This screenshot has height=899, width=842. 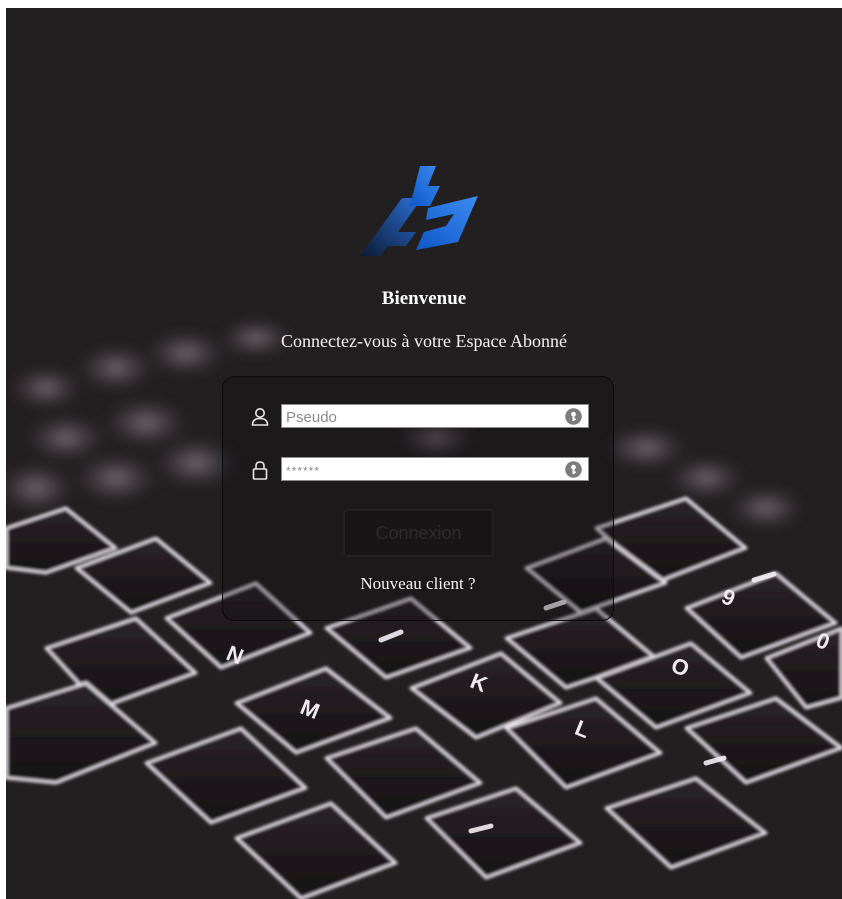 I want to click on login-form: Connexion Nouveau client ?, so click(x=418, y=498).